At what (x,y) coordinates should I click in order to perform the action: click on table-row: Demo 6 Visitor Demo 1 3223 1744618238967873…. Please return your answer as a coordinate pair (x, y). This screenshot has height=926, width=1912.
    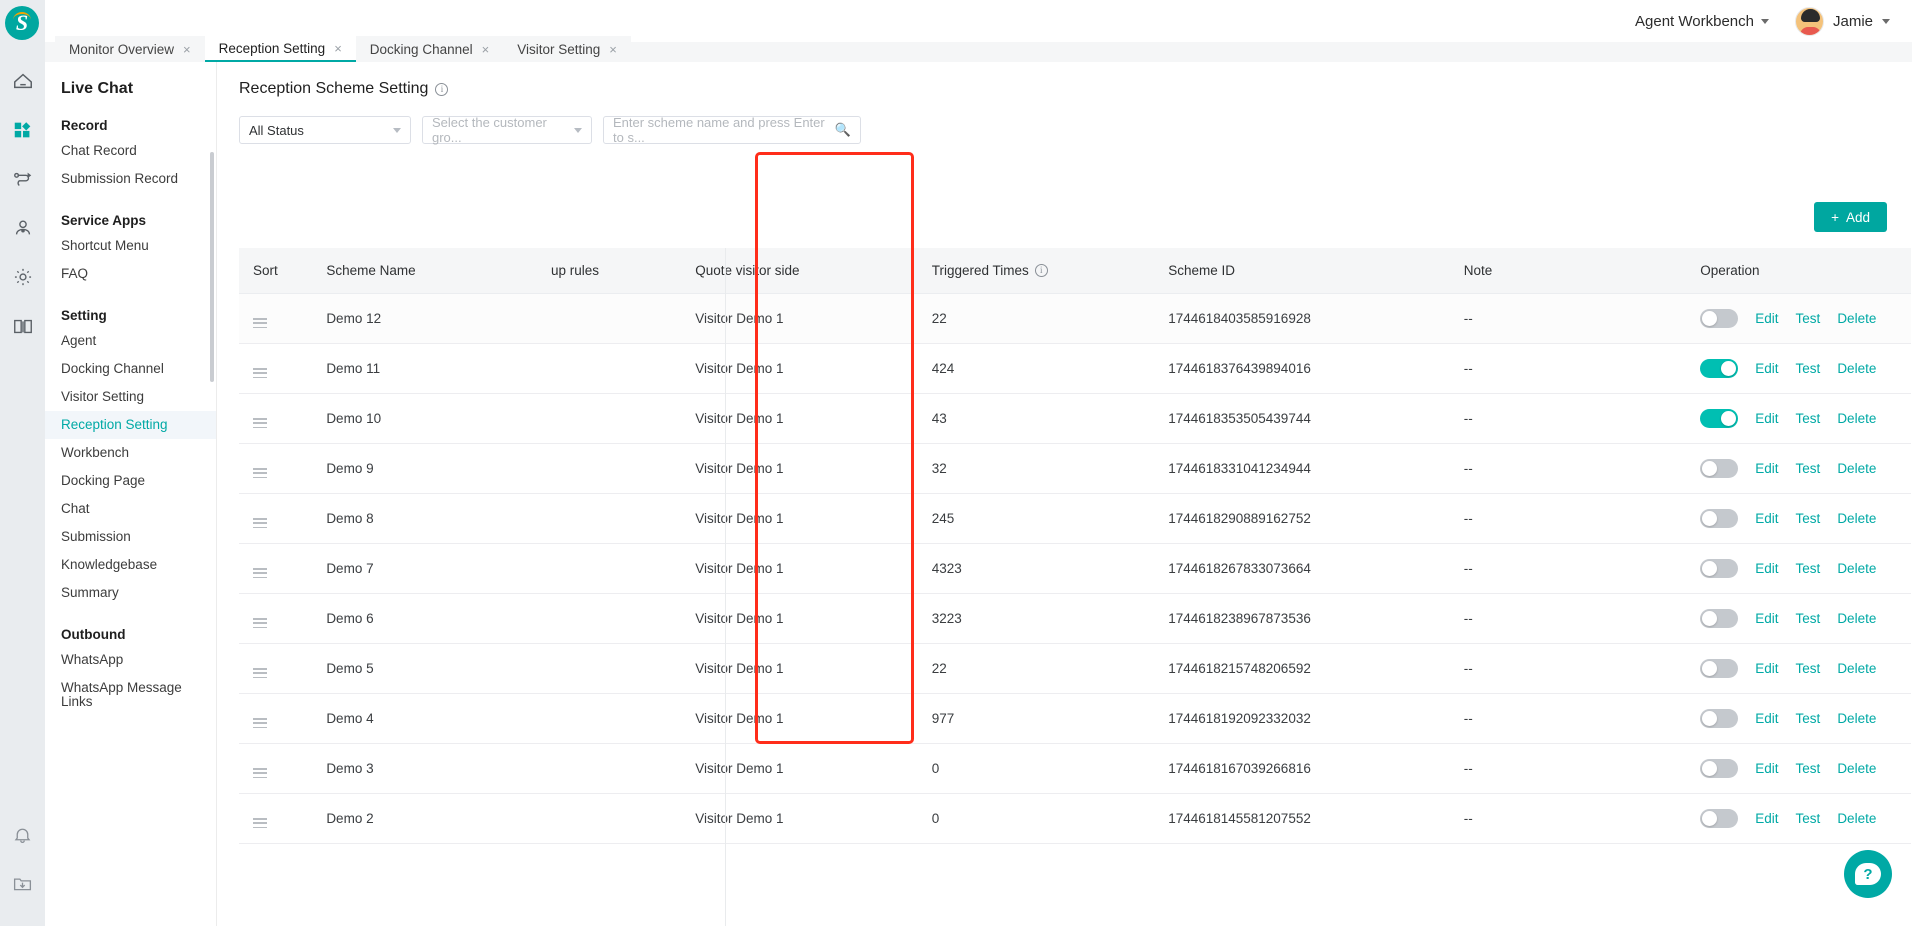
    Looking at the image, I should click on (1075, 618).